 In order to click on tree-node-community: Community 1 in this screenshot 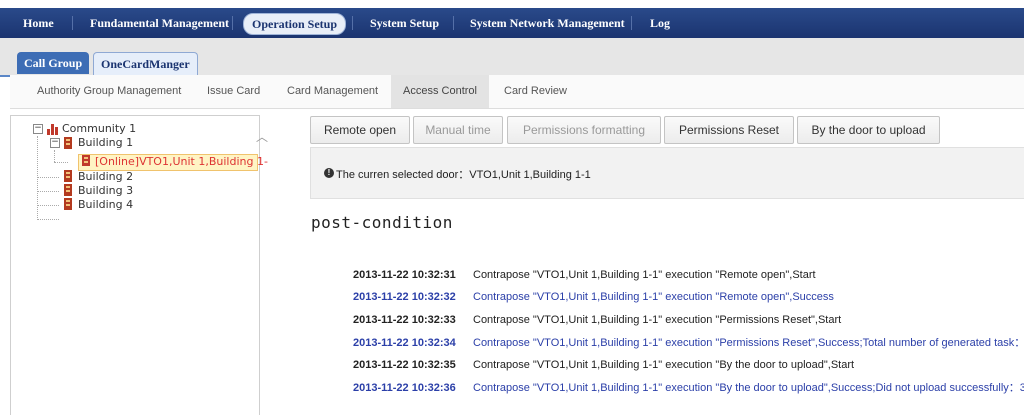, I will do `click(99, 129)`.